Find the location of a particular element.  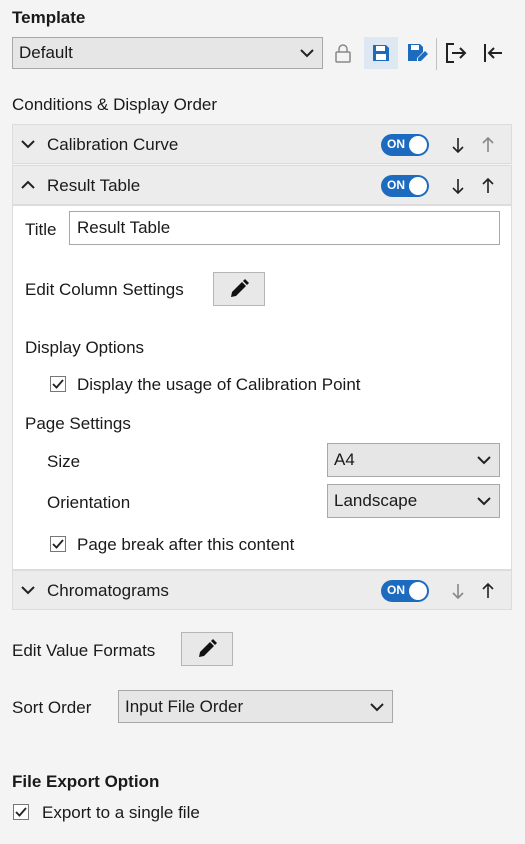

display-usage-checkbox is located at coordinates (58, 384).